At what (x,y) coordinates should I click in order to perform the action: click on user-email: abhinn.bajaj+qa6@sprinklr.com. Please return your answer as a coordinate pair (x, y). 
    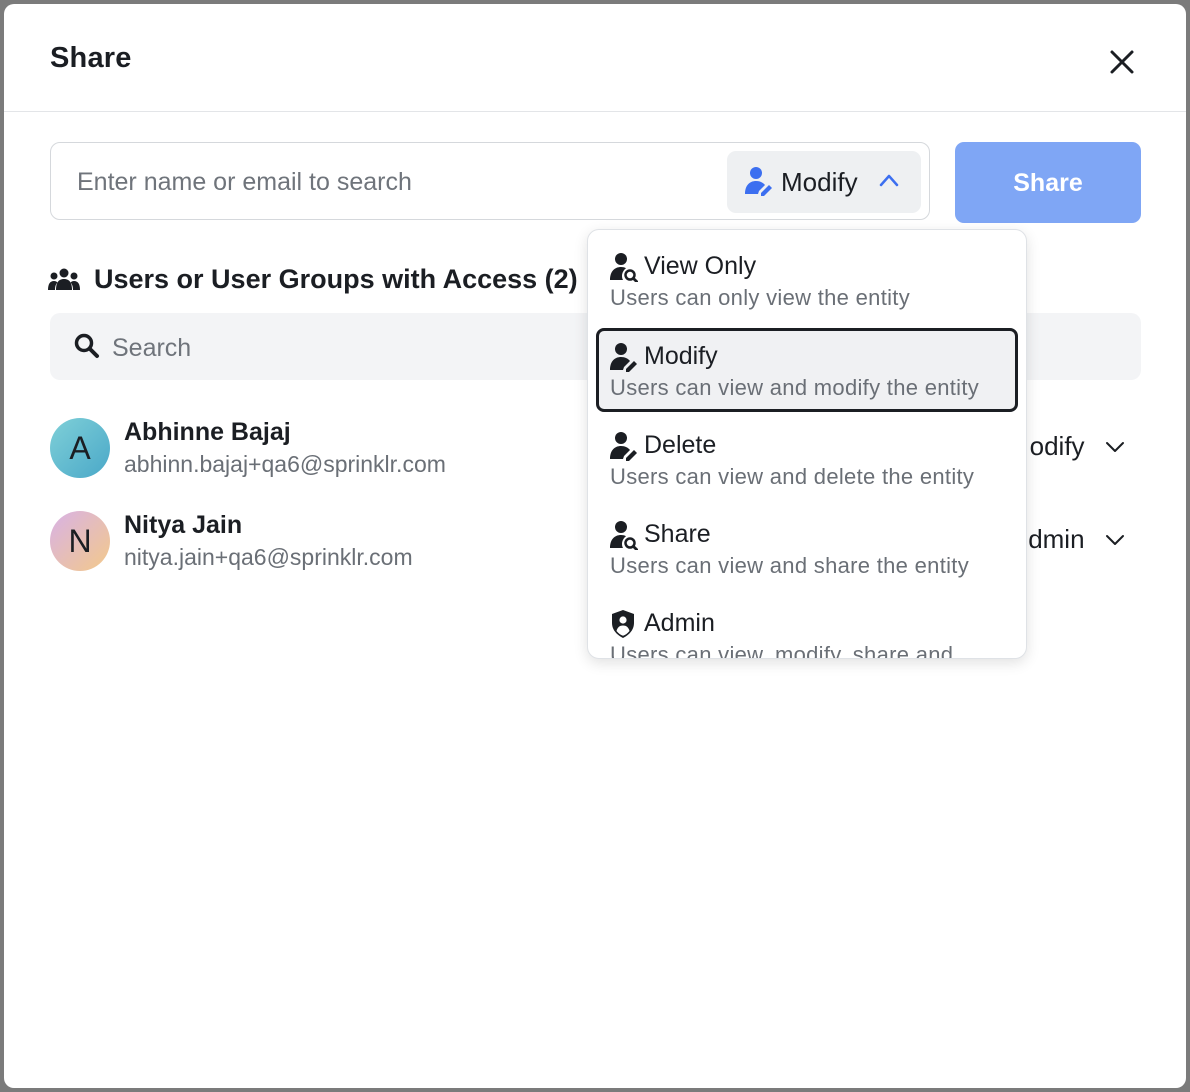
    Looking at the image, I should click on (285, 464).